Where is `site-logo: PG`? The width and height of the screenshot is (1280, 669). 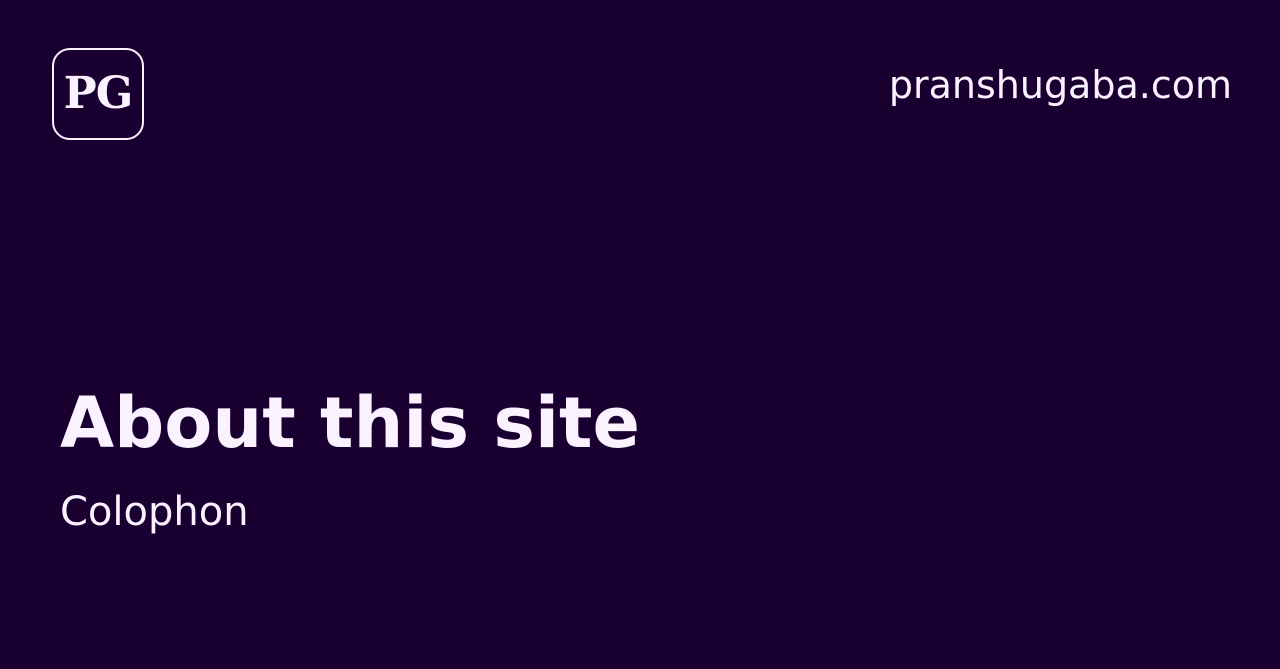 site-logo: PG is located at coordinates (98, 94).